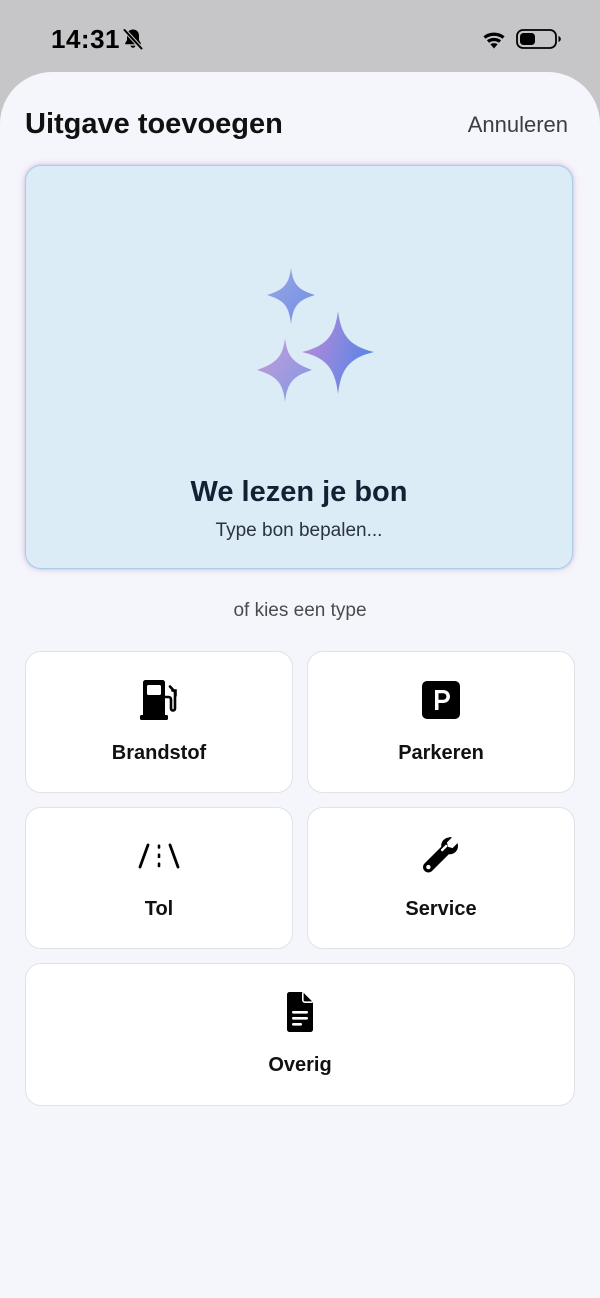  Describe the element at coordinates (441, 753) in the screenshot. I see `type-label: Parkeren` at that location.